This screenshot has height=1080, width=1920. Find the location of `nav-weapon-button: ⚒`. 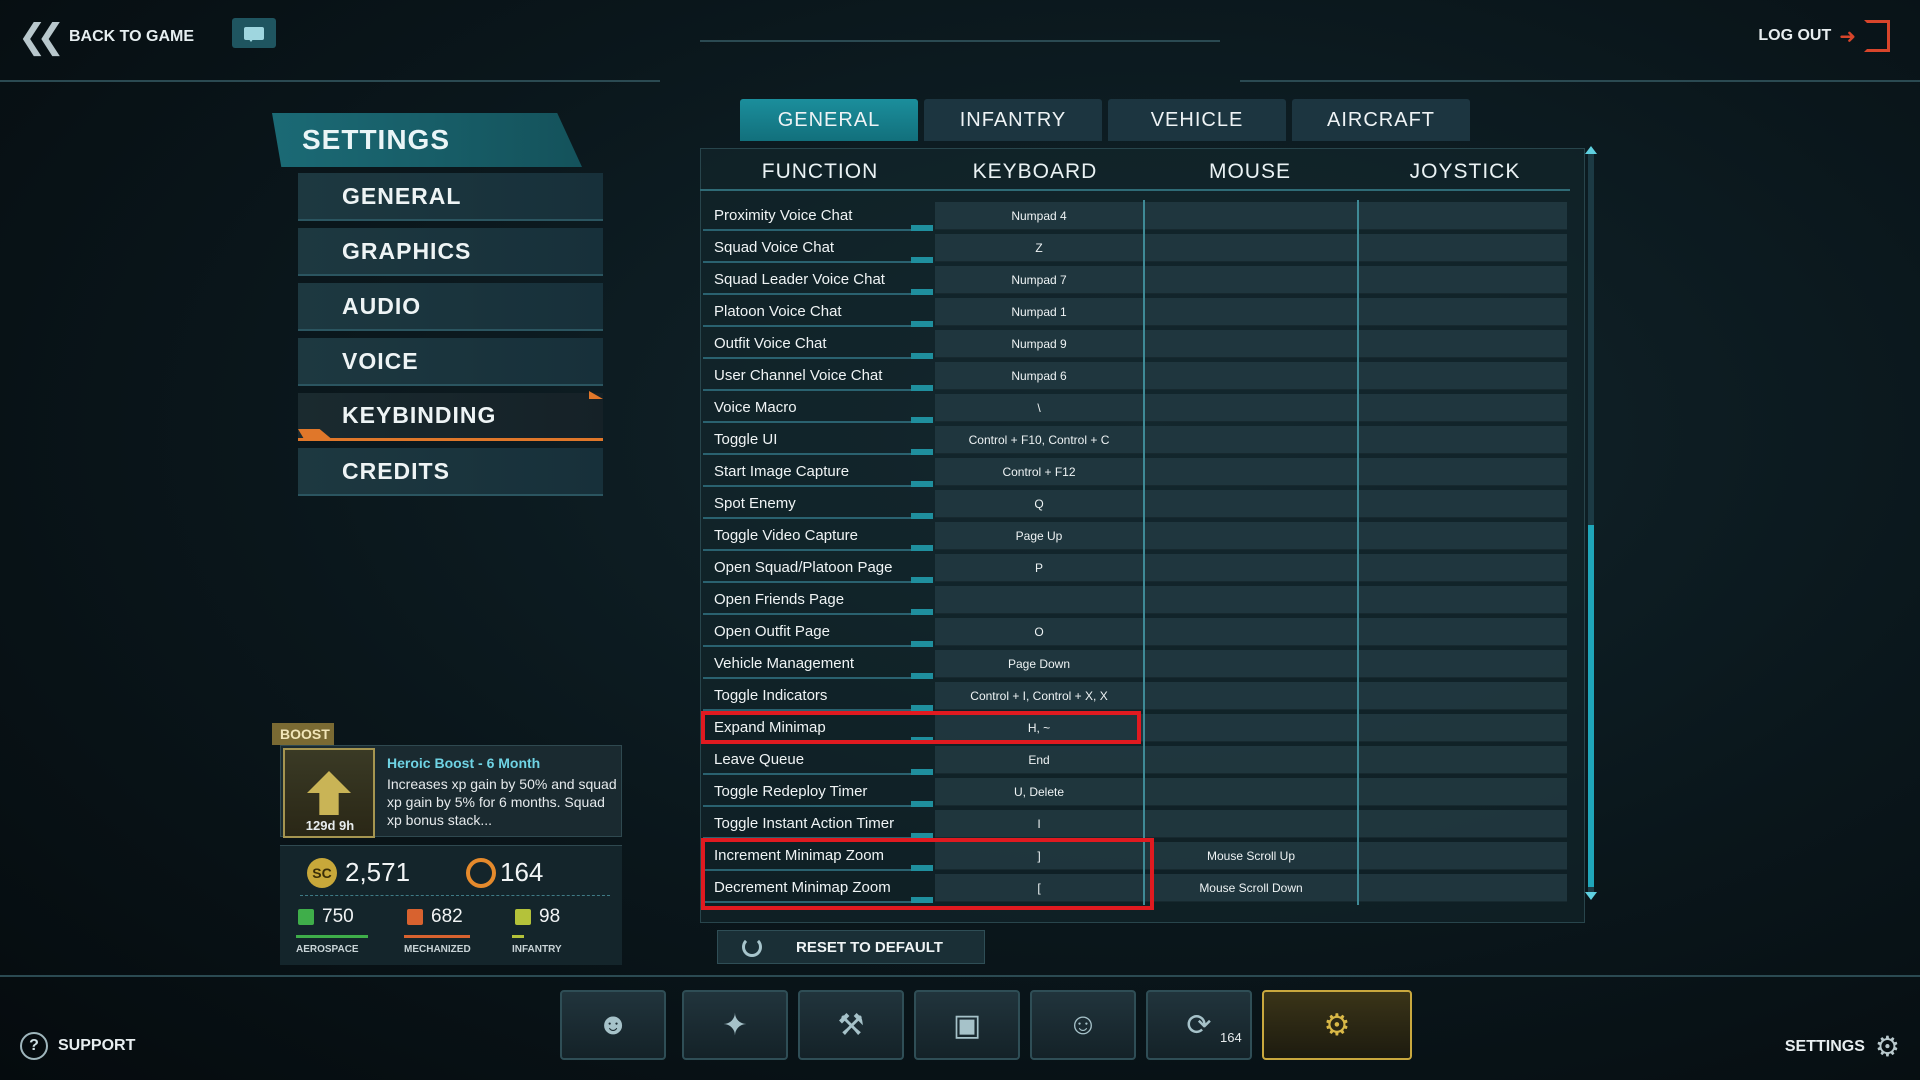

nav-weapon-button: ⚒ is located at coordinates (851, 1025).